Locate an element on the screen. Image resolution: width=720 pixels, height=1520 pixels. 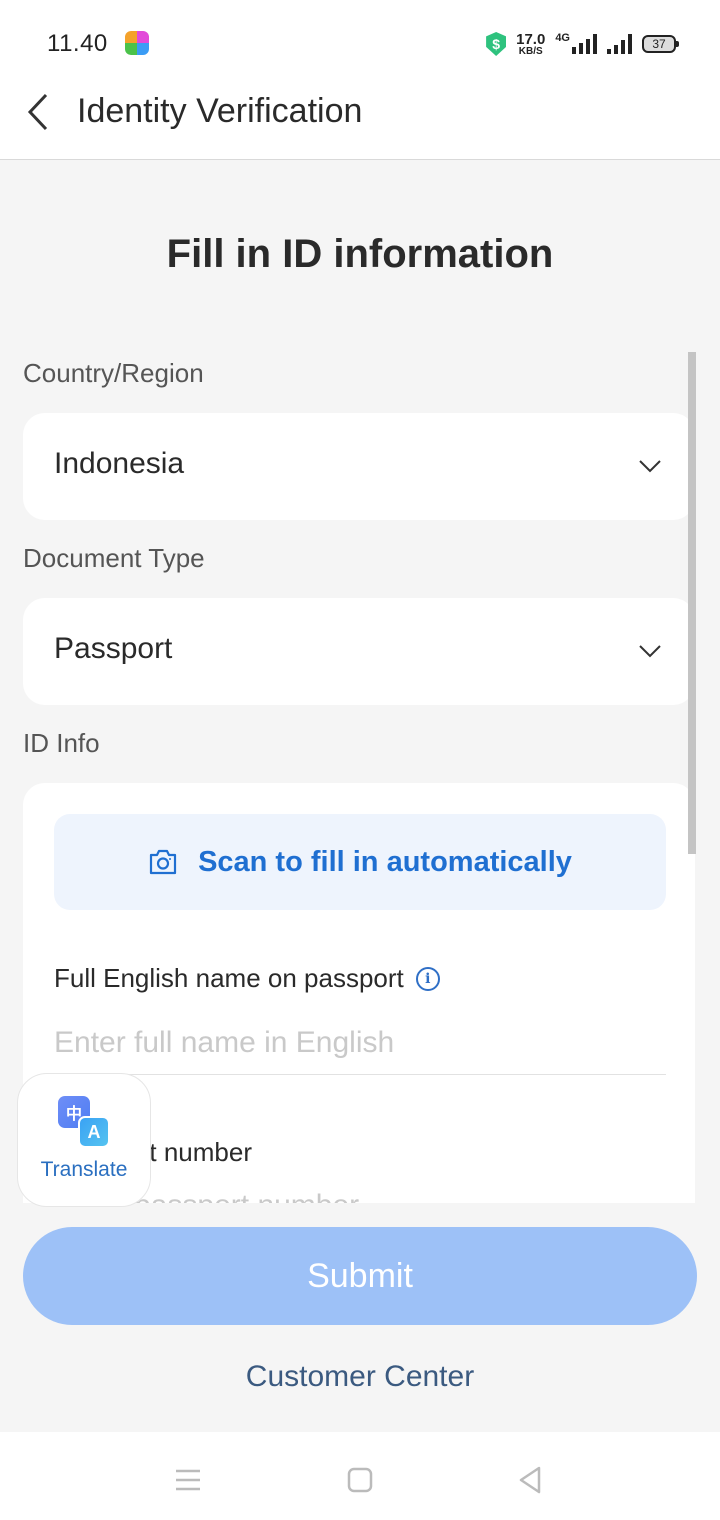
system-nav-bar is located at coordinates (360, 1476).